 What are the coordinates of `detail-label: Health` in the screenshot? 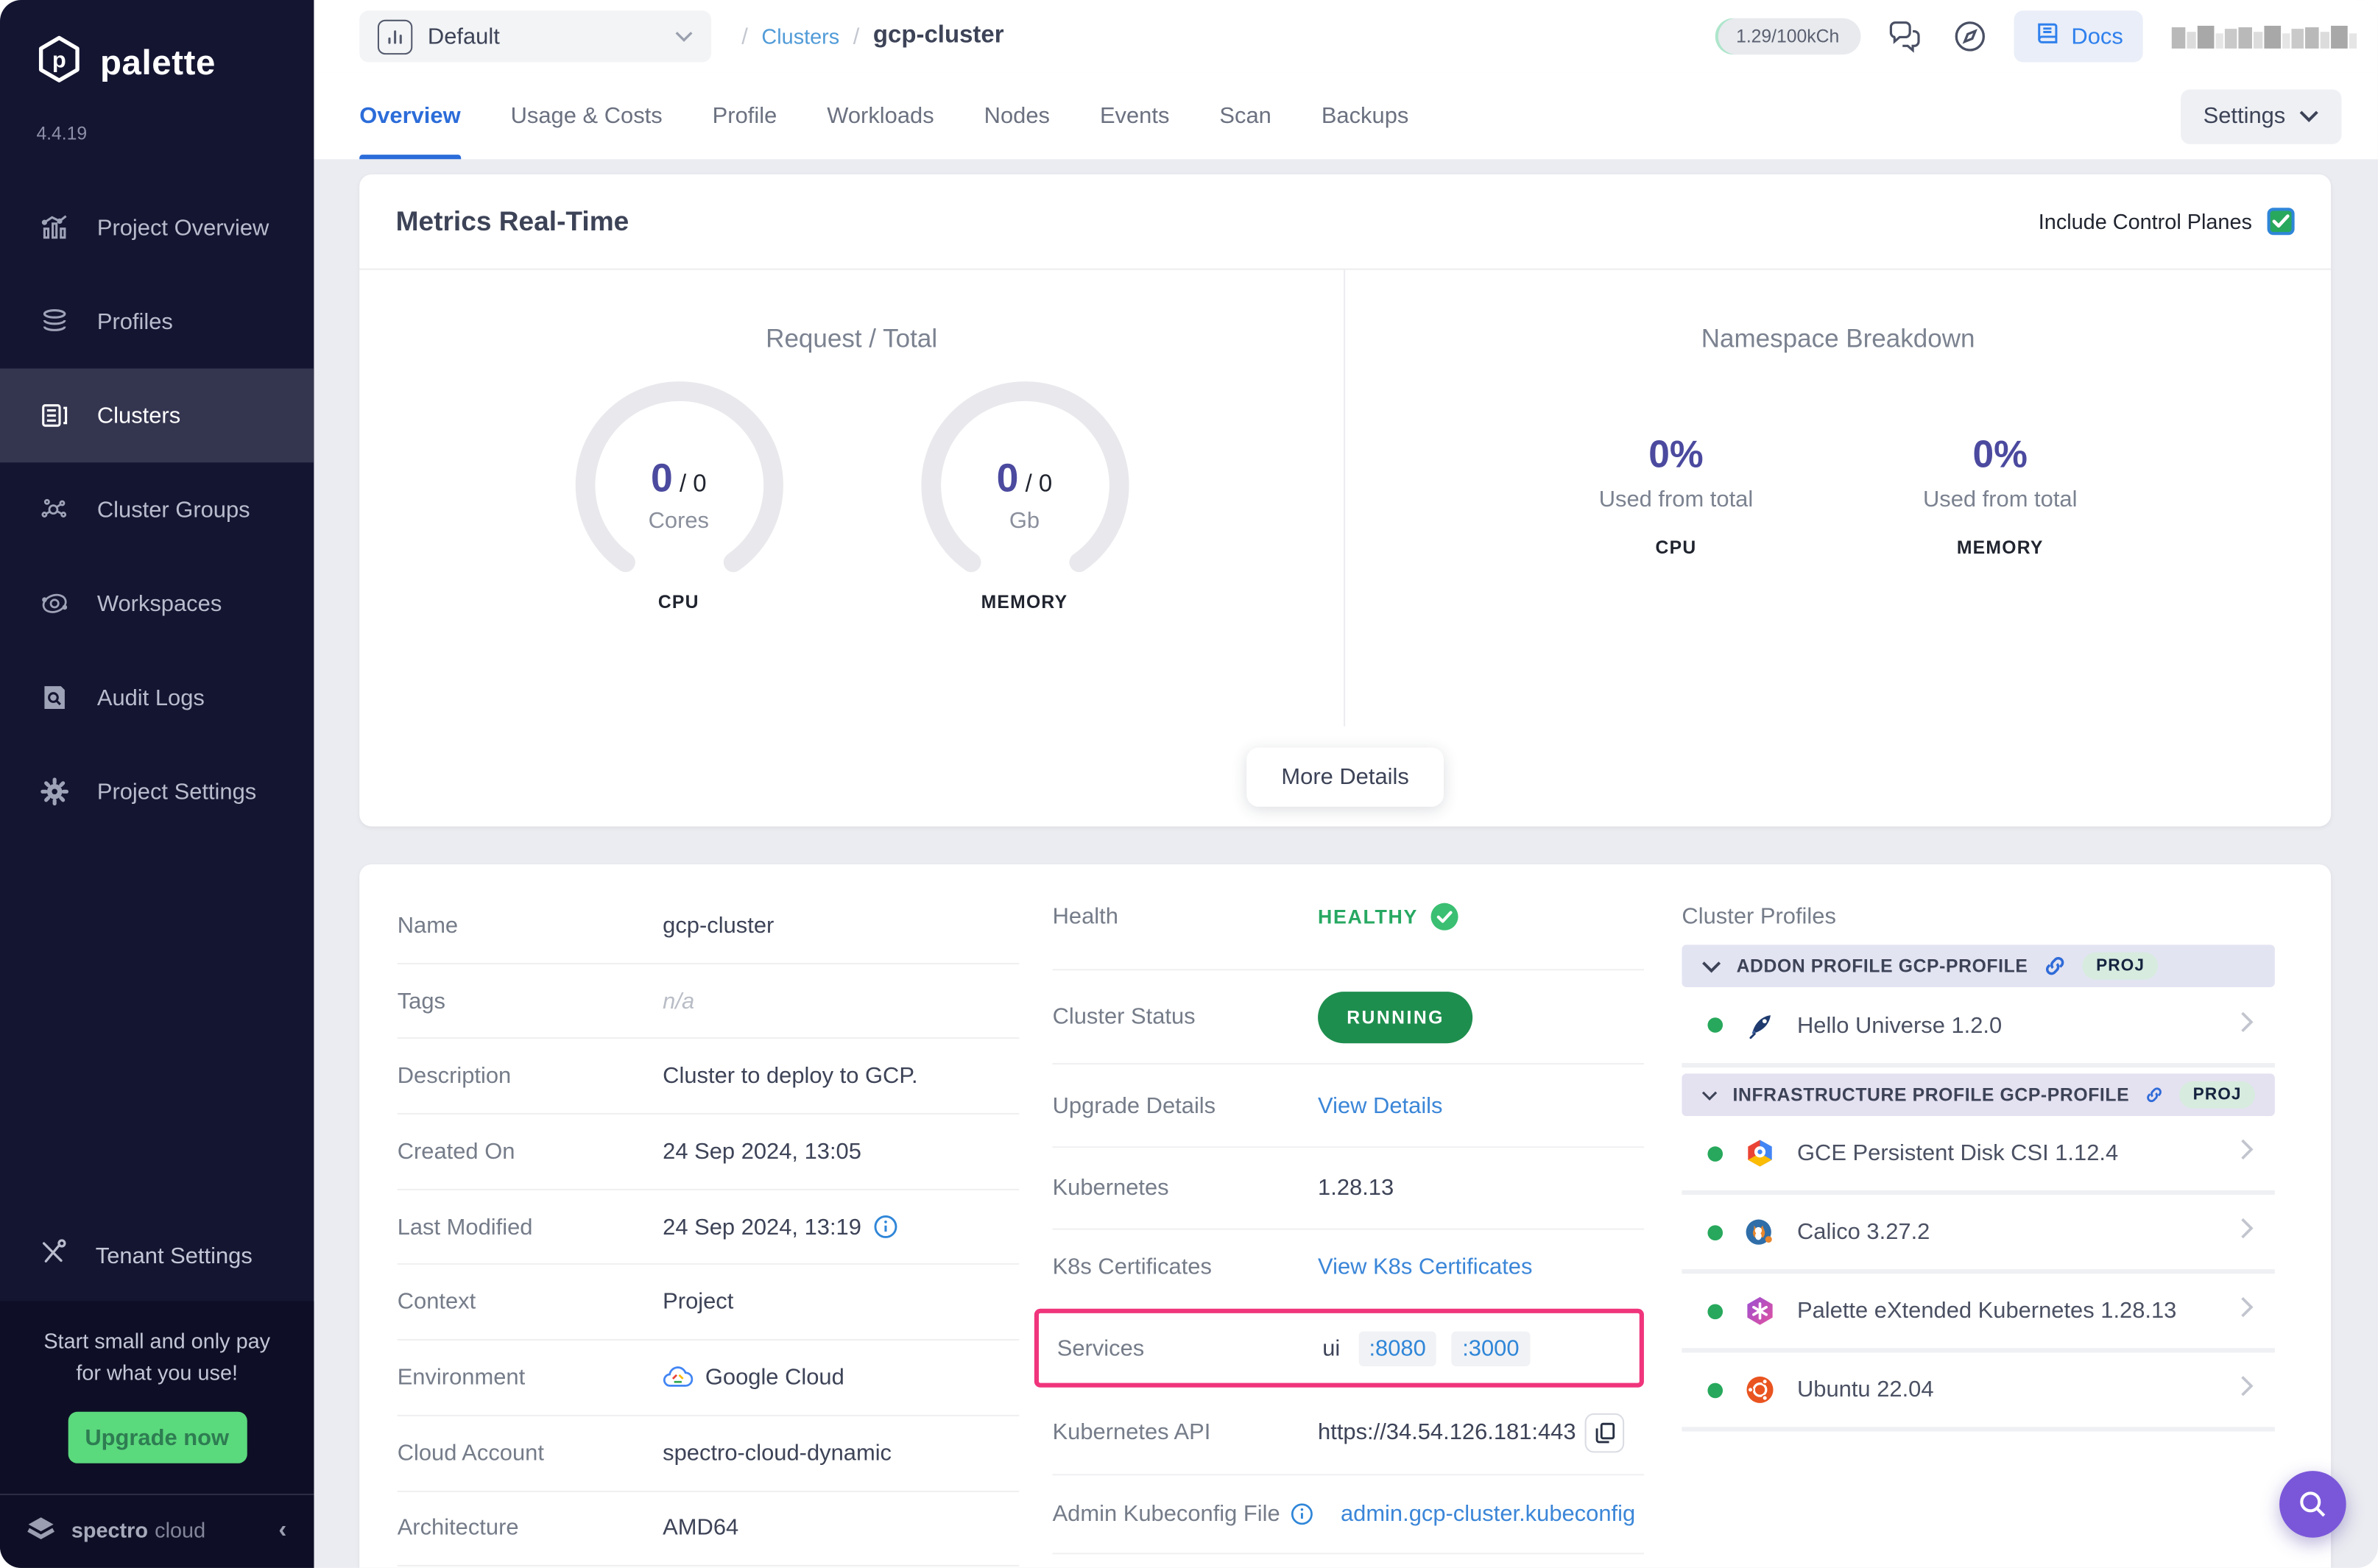 It's located at (1085, 917).